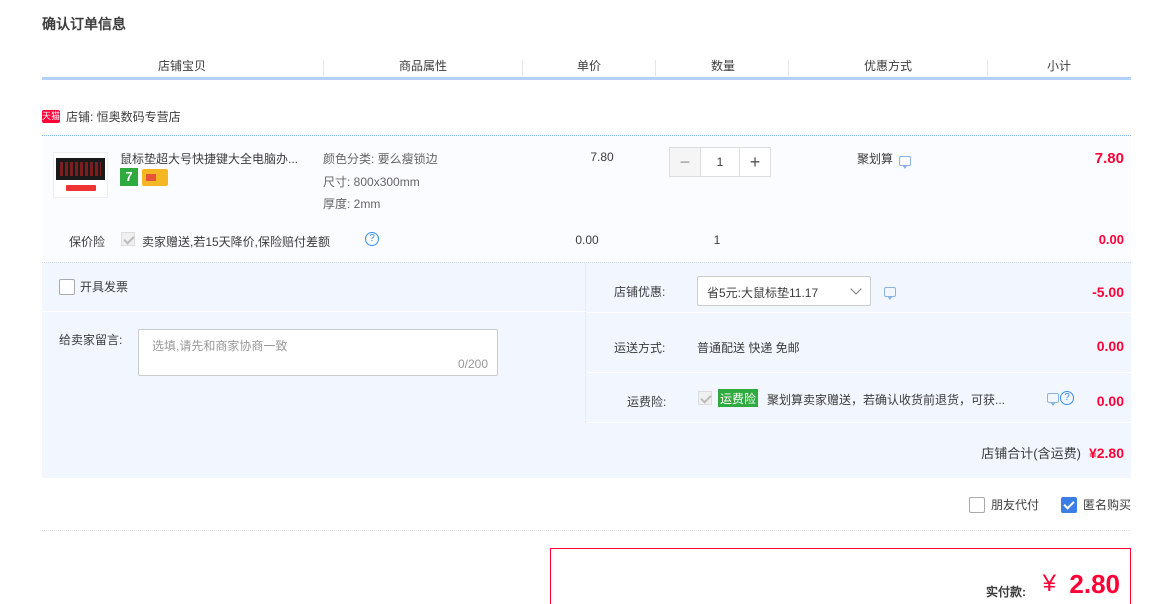  What do you see at coordinates (1108, 292) in the screenshot?
I see `store-discount-amount: -5.00` at bounding box center [1108, 292].